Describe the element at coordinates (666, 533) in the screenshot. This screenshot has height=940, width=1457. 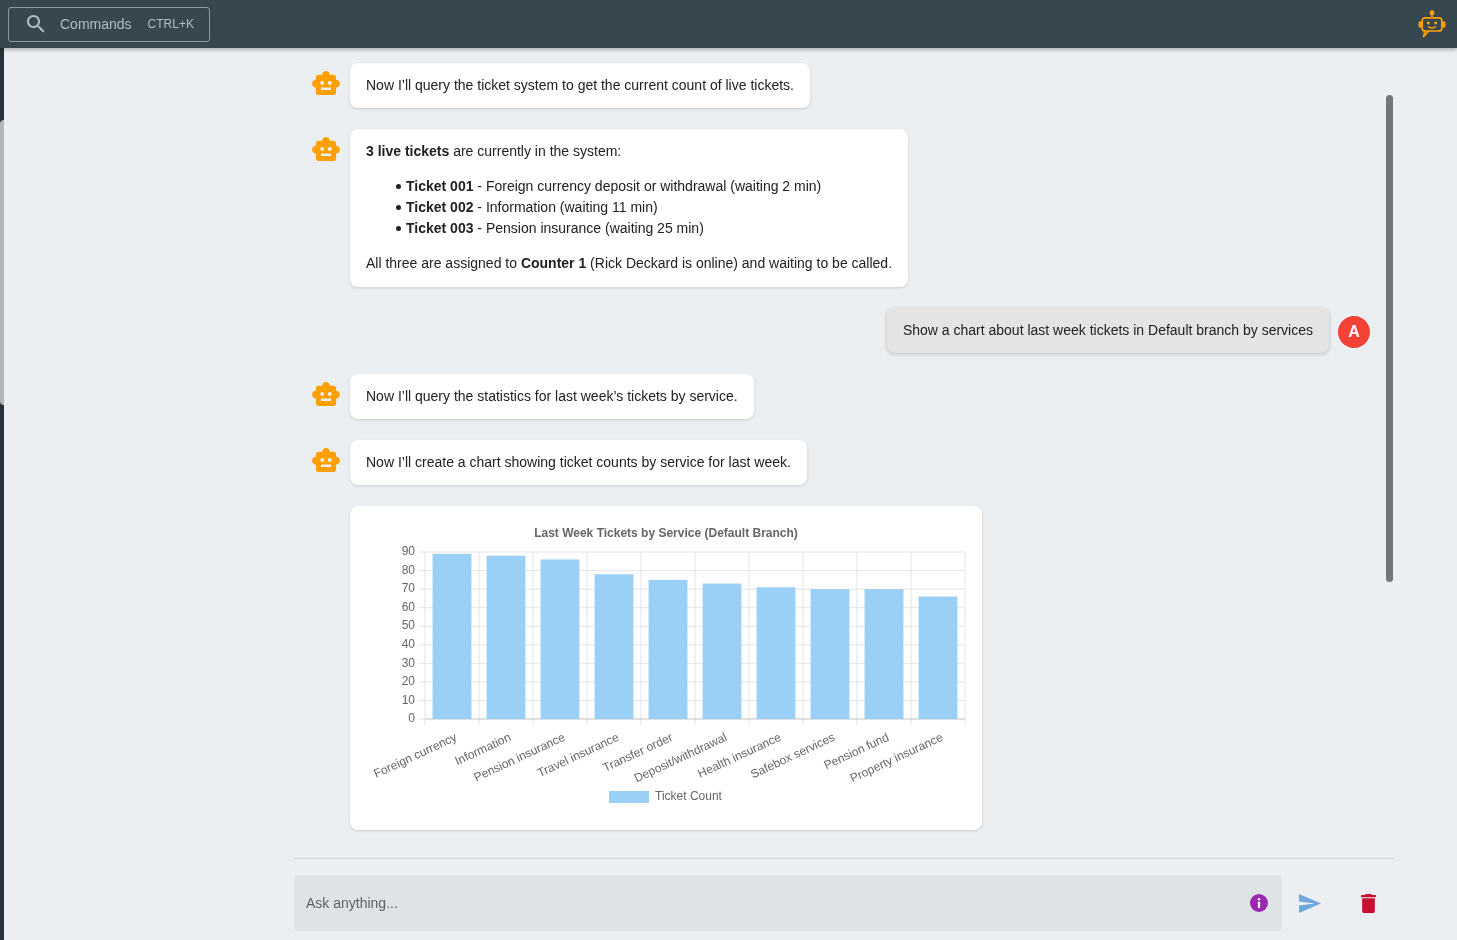
I see `chart-title: Last Week Tickets by Service (Default Branch)` at that location.